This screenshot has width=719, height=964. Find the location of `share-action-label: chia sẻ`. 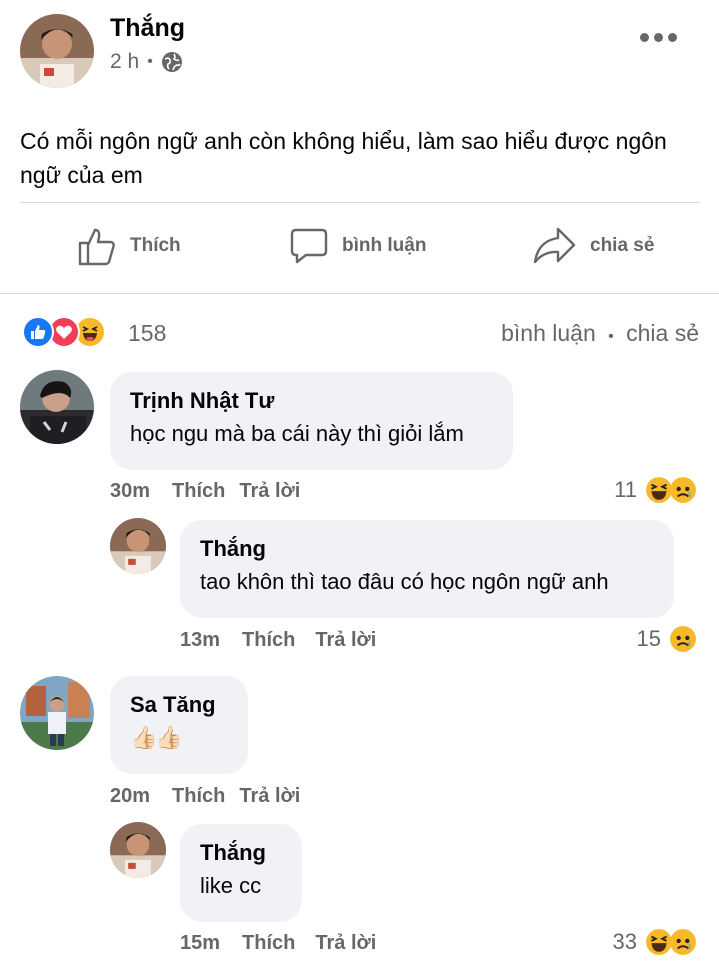

share-action-label: chia sẻ is located at coordinates (622, 245).